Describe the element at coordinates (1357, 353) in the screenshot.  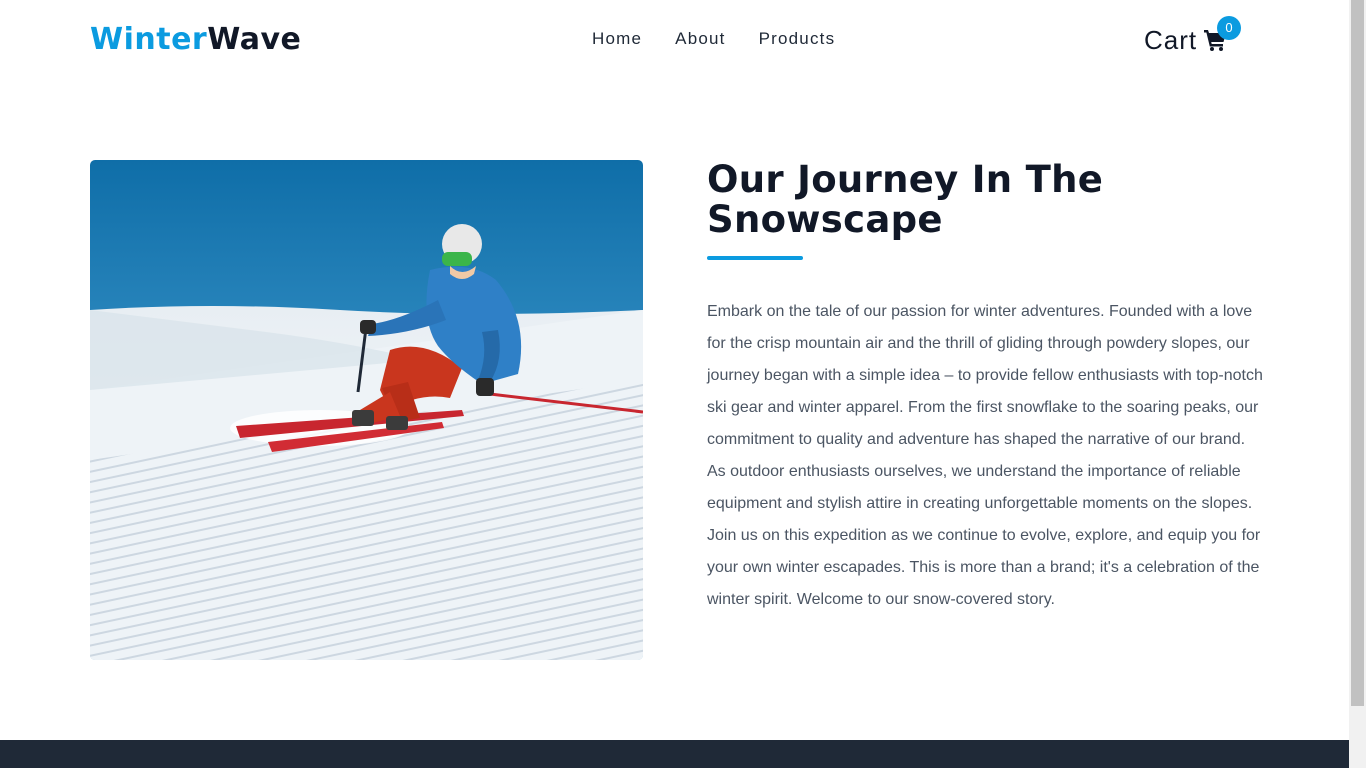
I see `scrollbar-thumb` at that location.